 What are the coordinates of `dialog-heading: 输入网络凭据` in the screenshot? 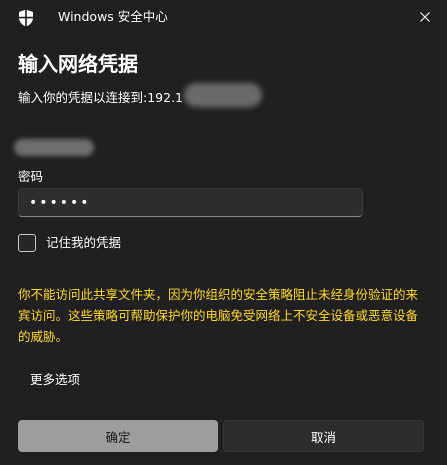 It's located at (78, 64).